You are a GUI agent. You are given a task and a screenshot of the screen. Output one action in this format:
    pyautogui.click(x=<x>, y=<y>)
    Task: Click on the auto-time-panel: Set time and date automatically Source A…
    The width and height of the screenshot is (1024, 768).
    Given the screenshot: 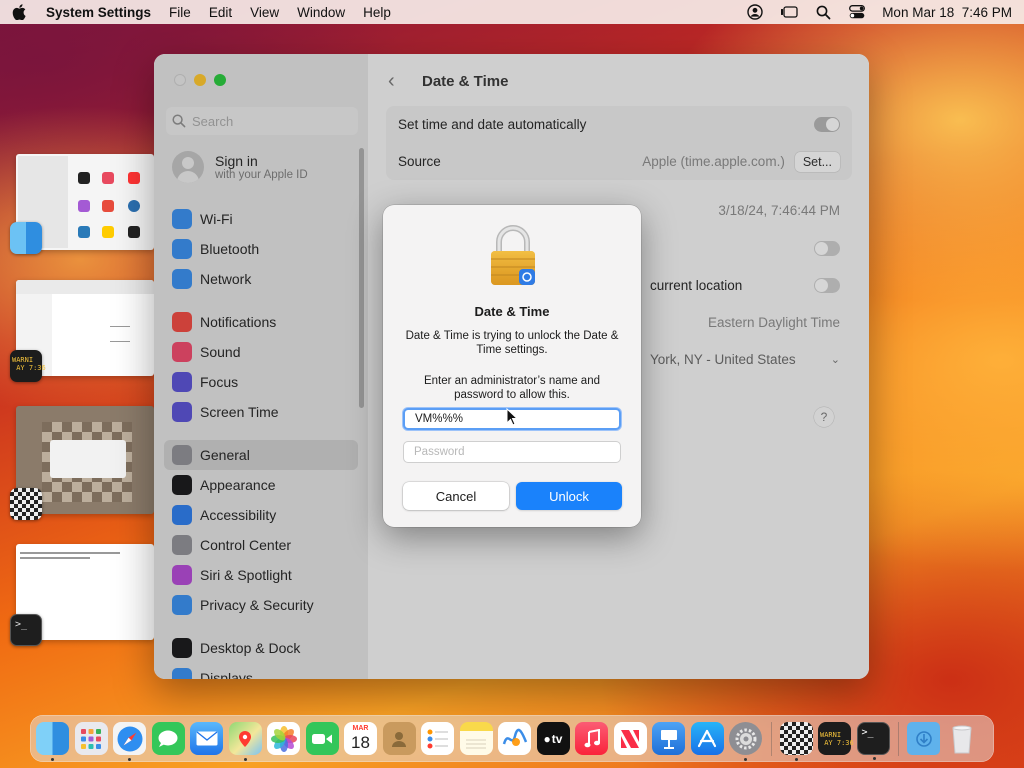 What is the action you would take?
    pyautogui.click(x=619, y=143)
    